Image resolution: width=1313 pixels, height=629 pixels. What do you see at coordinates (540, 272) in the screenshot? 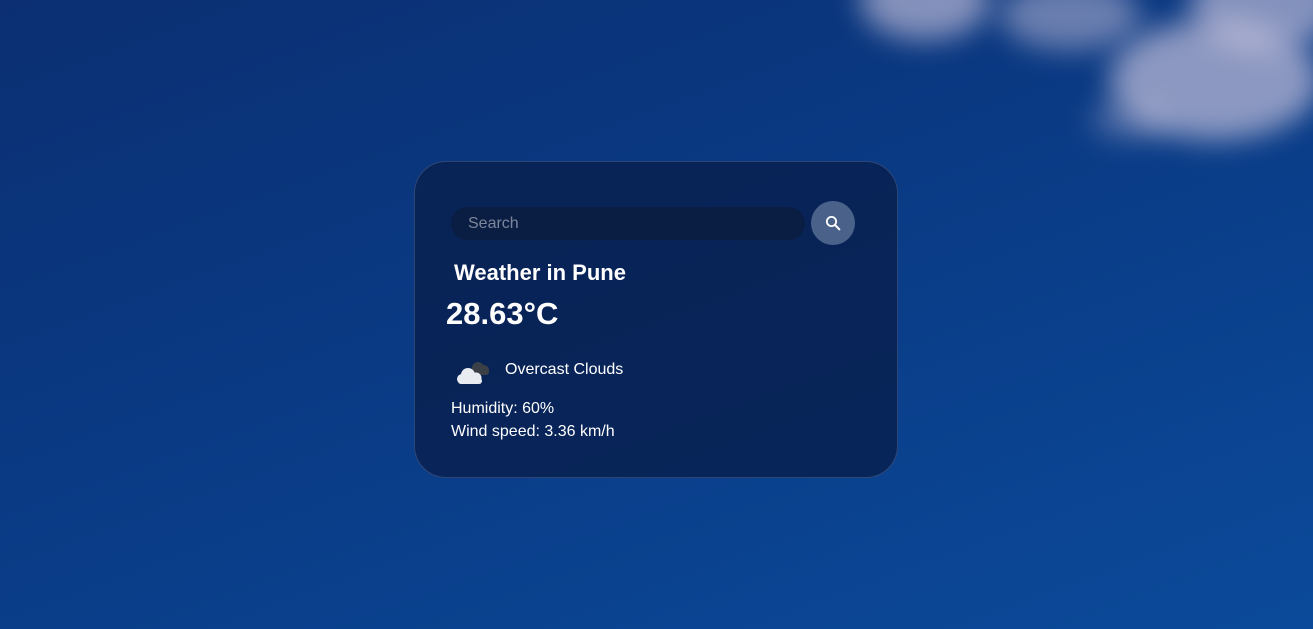
I see `city-title: Weather in Pune` at bounding box center [540, 272].